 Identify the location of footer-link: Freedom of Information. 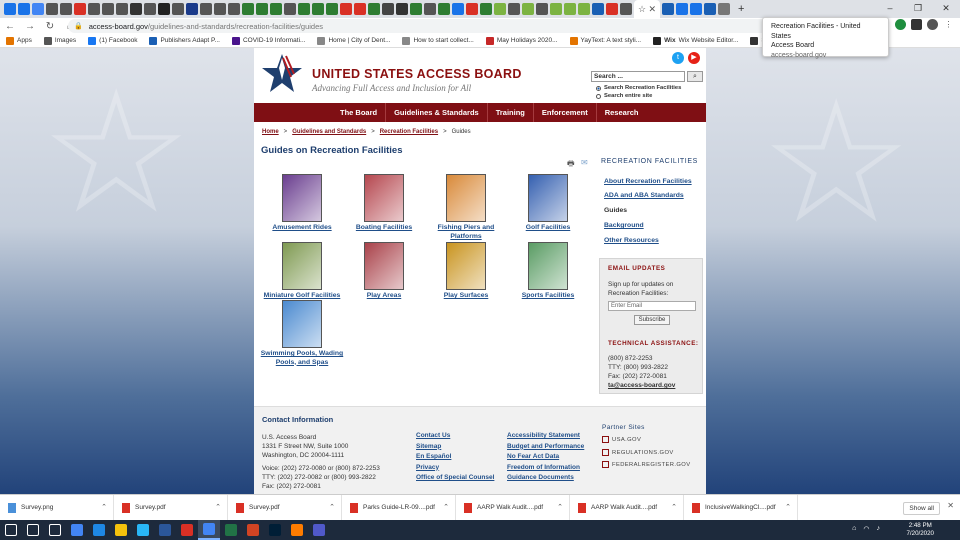
(545, 468).